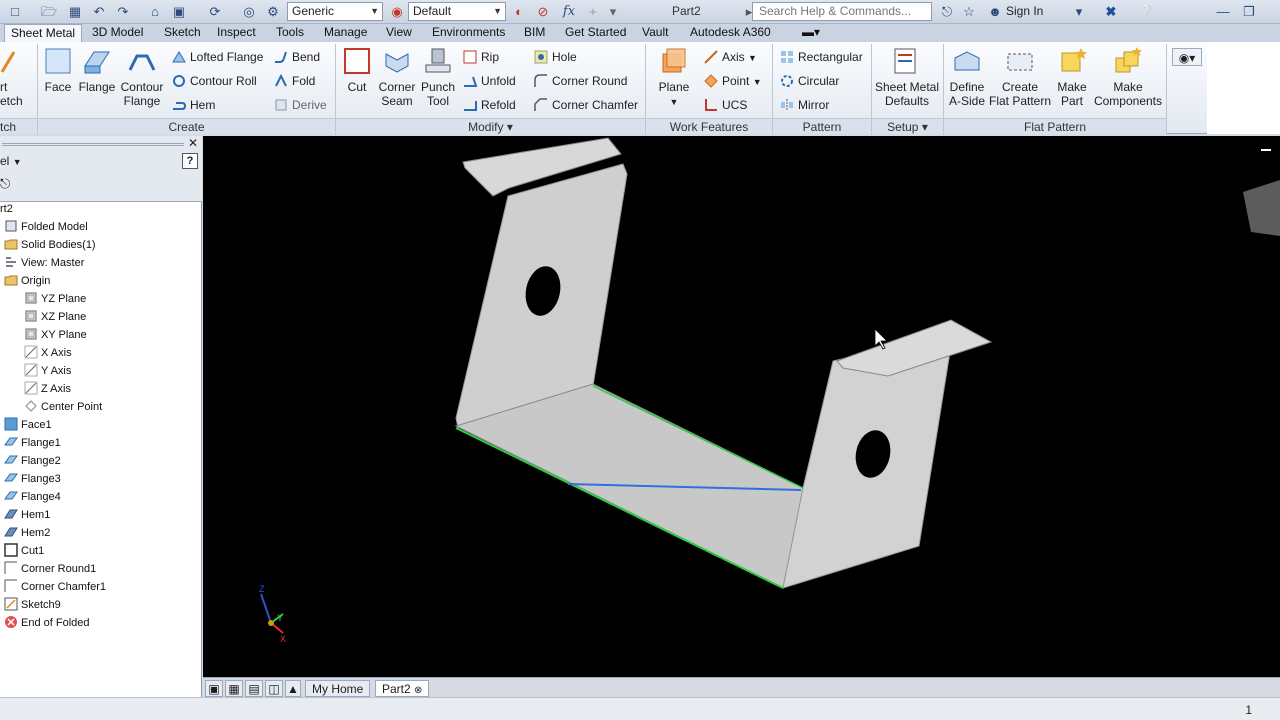 The width and height of the screenshot is (1280, 720). I want to click on tree-item-y-axis: Y Axis, so click(47, 371).